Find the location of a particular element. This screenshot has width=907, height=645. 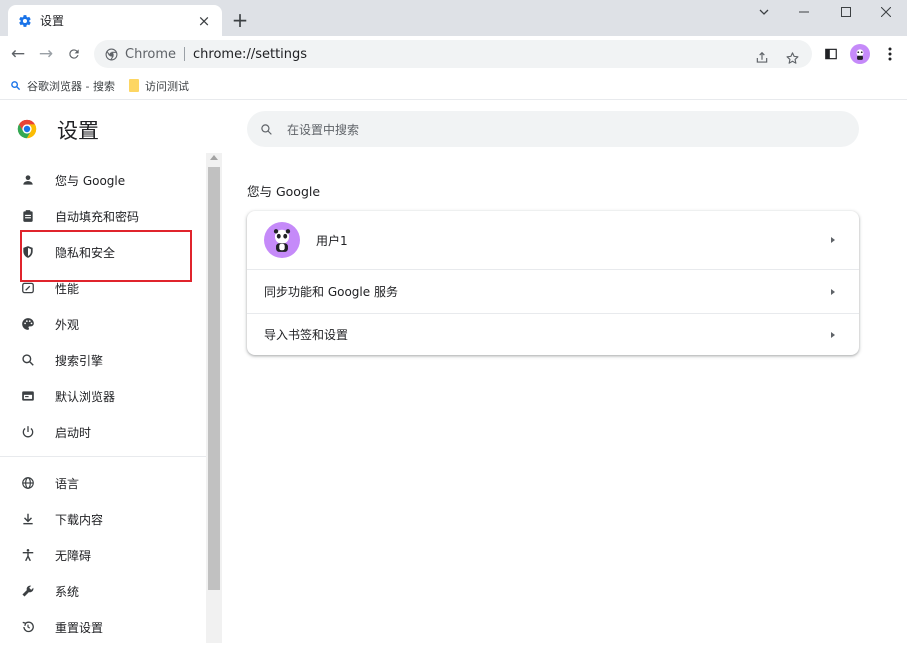

sidebar-item-reset: 重置设置 is located at coordinates (103, 627).